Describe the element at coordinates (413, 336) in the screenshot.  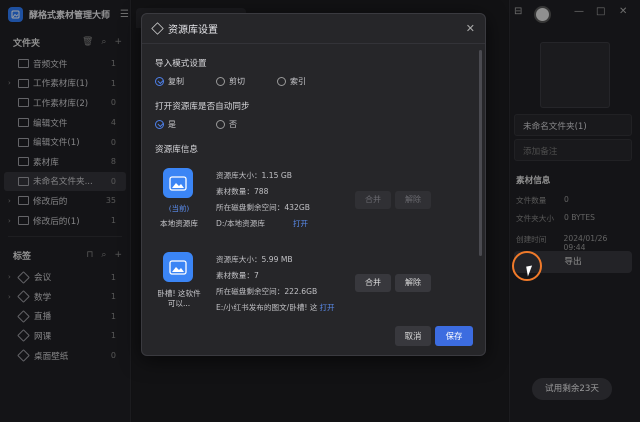
I see `cancel-button: 取消` at that location.